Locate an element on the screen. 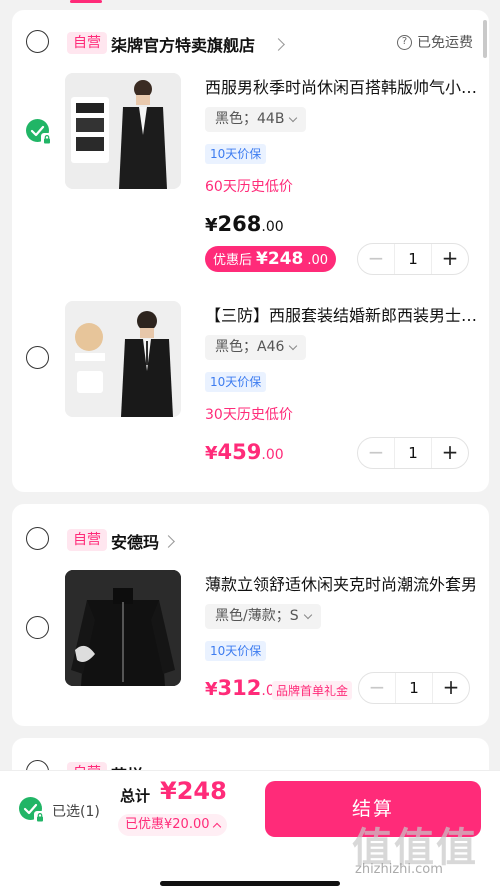  scrollbar is located at coordinates (485, 39).